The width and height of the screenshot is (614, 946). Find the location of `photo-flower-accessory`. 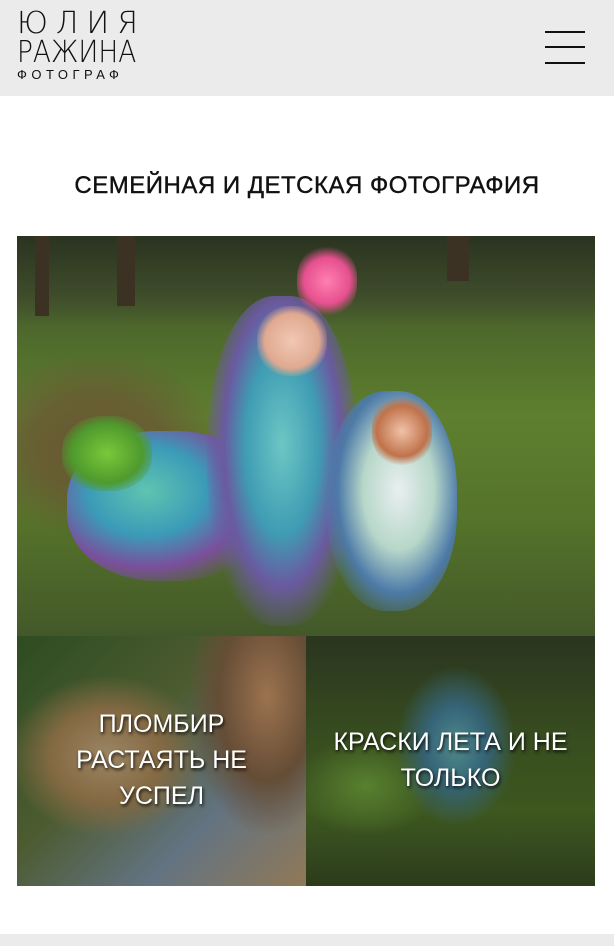

photo-flower-accessory is located at coordinates (327, 281).